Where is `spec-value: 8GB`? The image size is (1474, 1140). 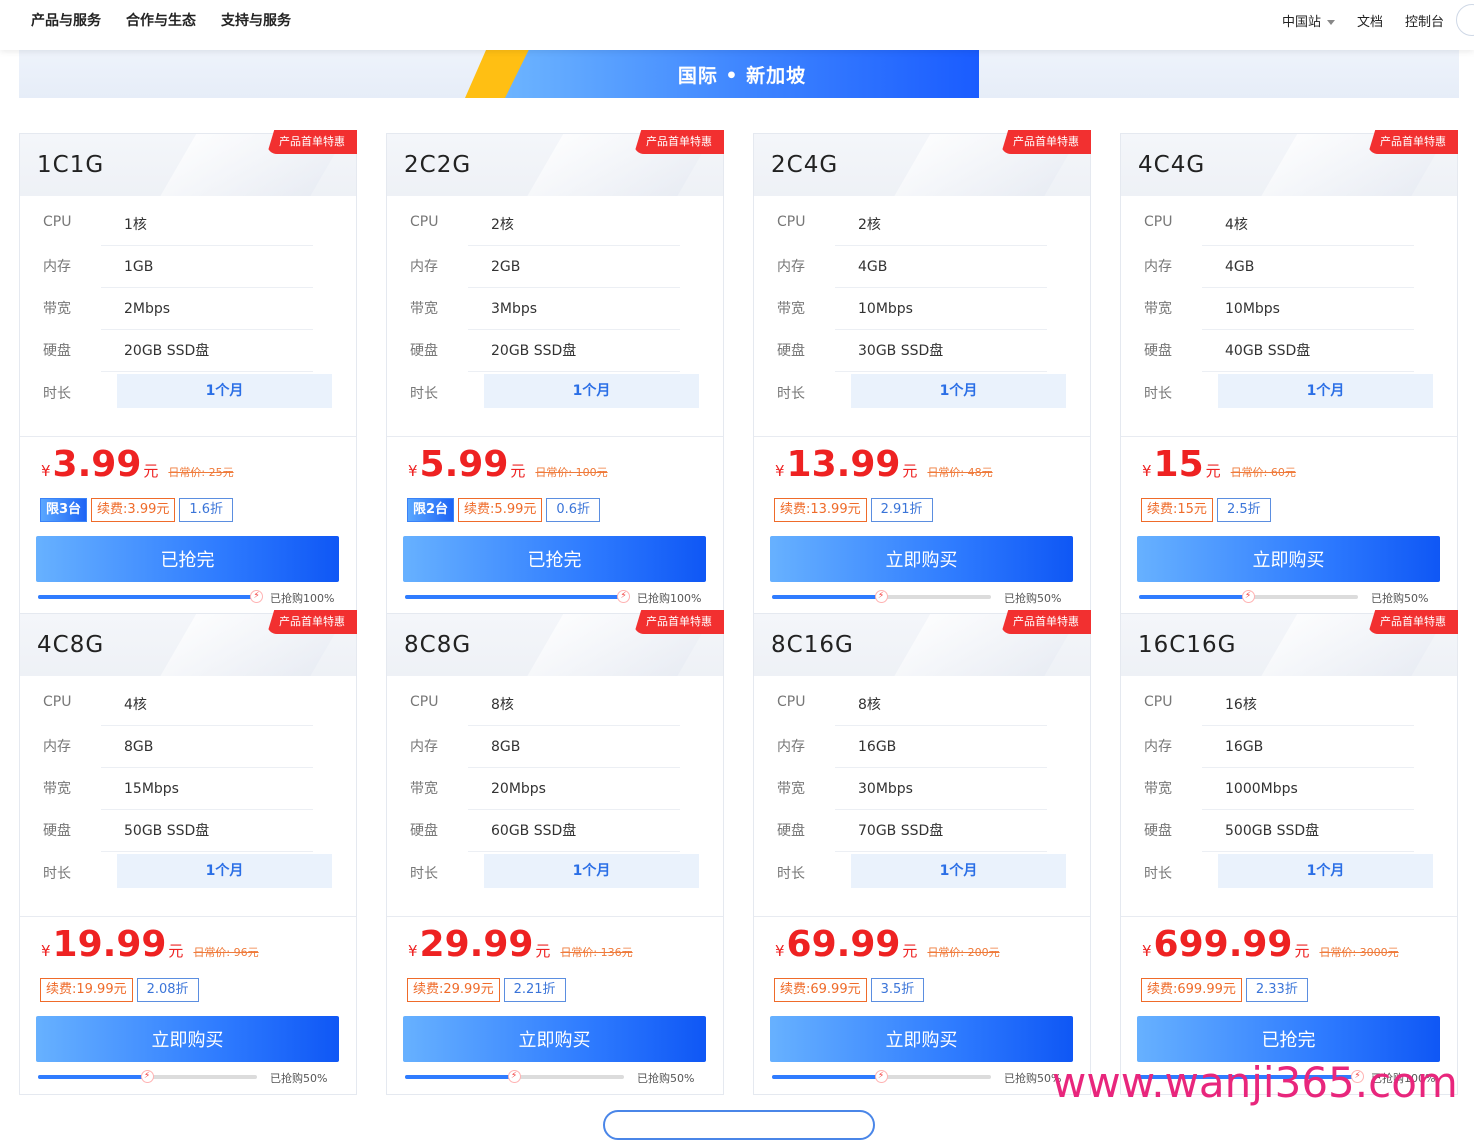
spec-value: 8GB is located at coordinates (207, 747).